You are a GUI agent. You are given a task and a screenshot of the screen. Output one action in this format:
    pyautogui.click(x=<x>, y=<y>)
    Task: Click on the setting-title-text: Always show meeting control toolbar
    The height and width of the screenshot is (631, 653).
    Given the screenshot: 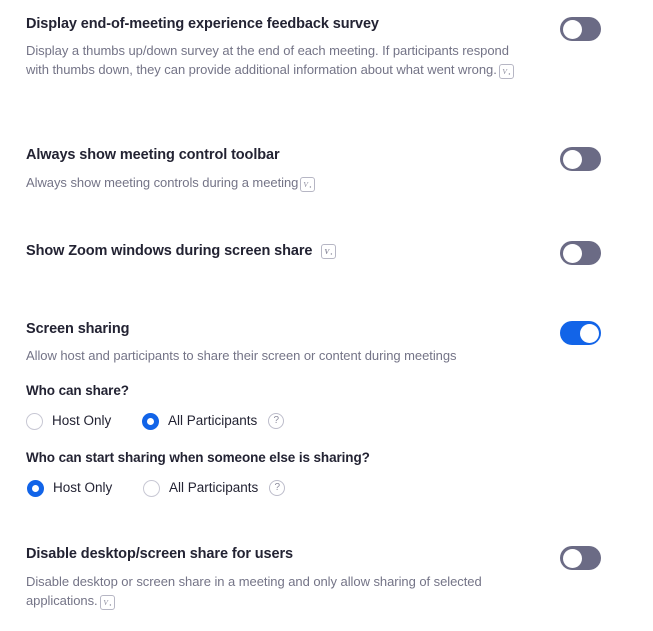 What is the action you would take?
    pyautogui.click(x=153, y=155)
    